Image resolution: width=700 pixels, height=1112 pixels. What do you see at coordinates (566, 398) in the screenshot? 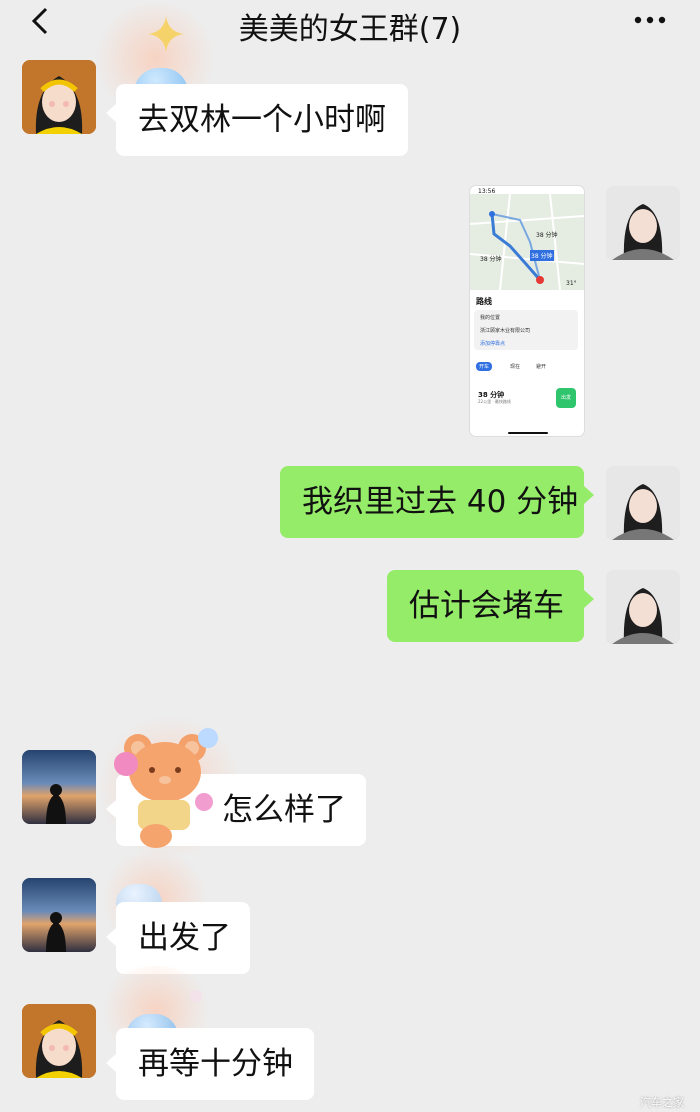
I see `go-button: 出发` at bounding box center [566, 398].